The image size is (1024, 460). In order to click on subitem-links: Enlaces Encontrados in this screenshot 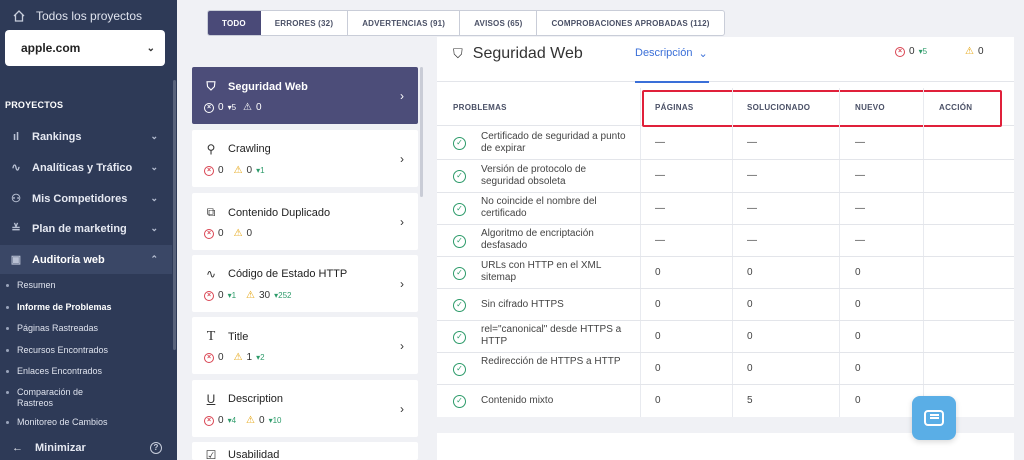, I will do `click(54, 371)`.